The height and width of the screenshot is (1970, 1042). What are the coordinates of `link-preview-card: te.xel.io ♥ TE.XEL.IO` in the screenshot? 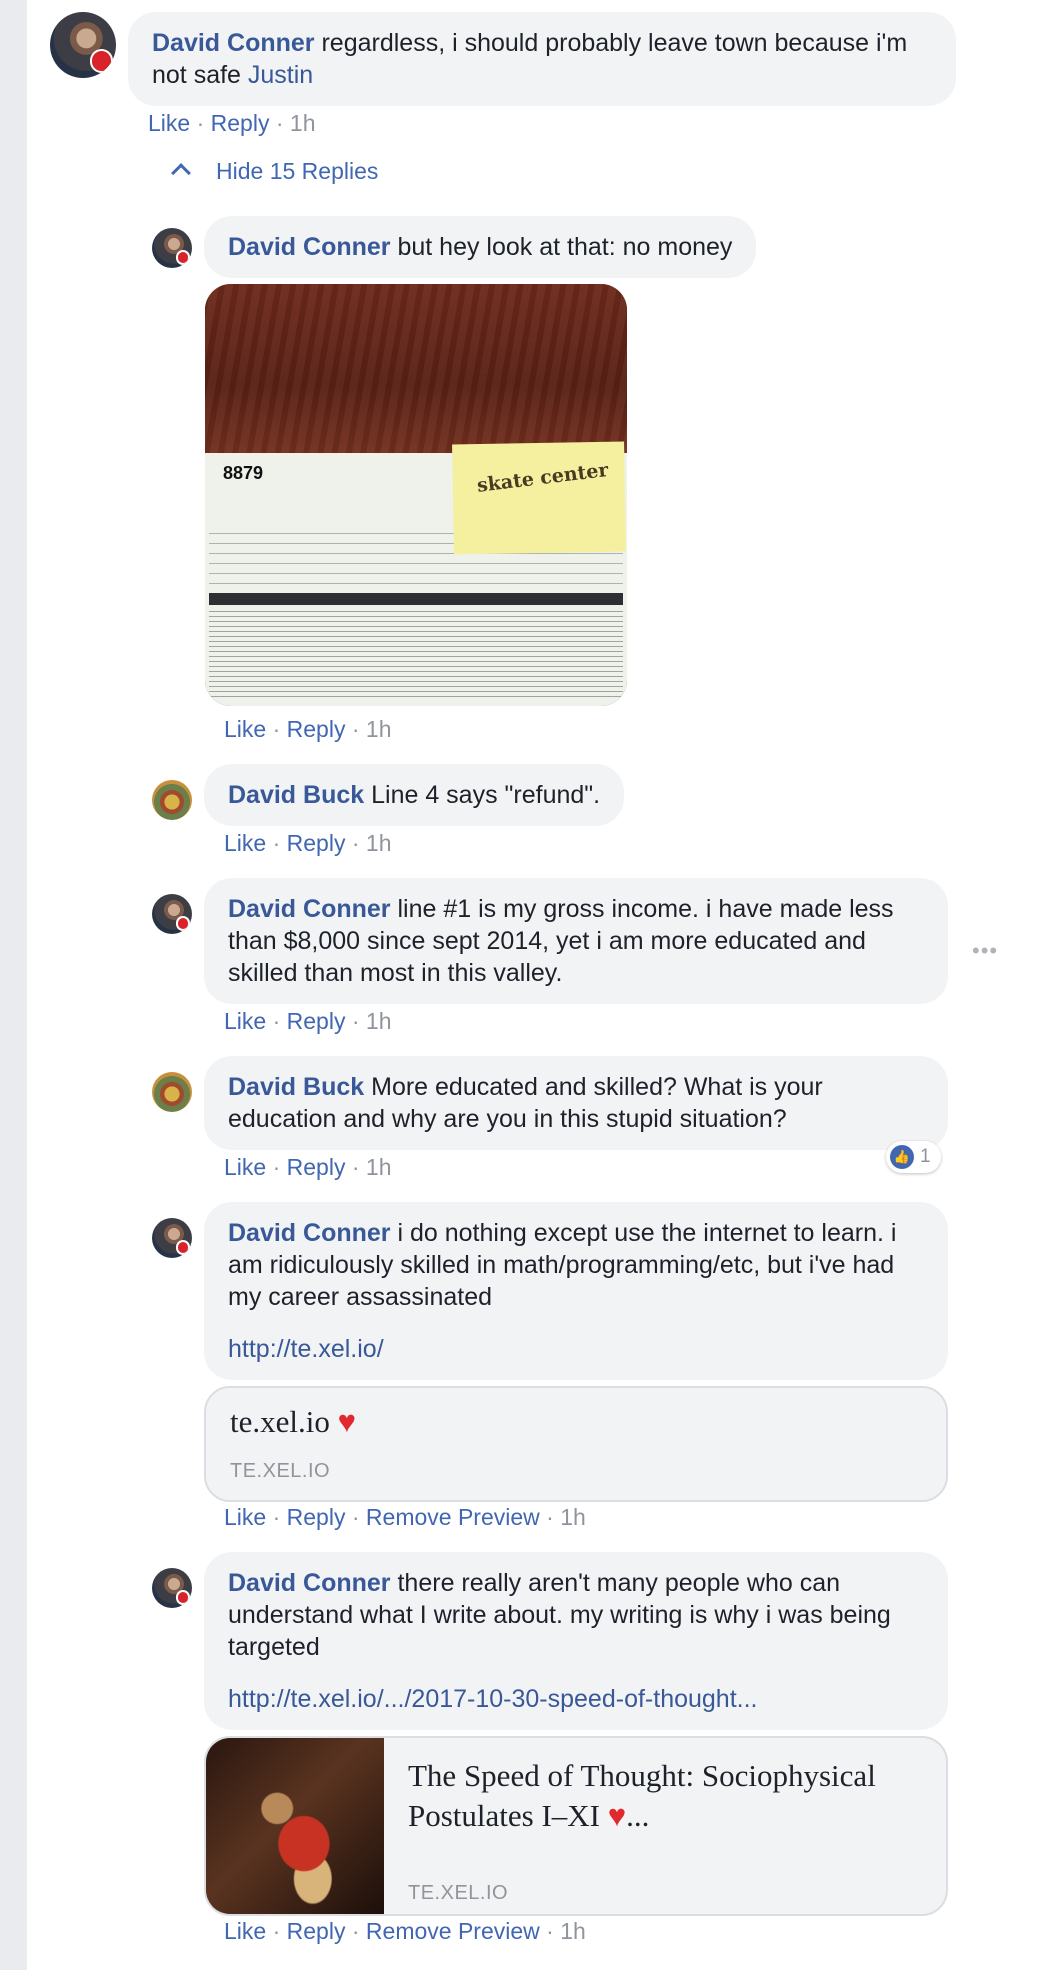 It's located at (576, 1444).